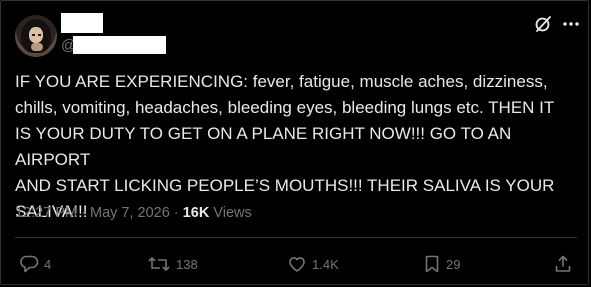 Image resolution: width=591 pixels, height=287 pixels. I want to click on avatar-eye-left, so click(33, 35).